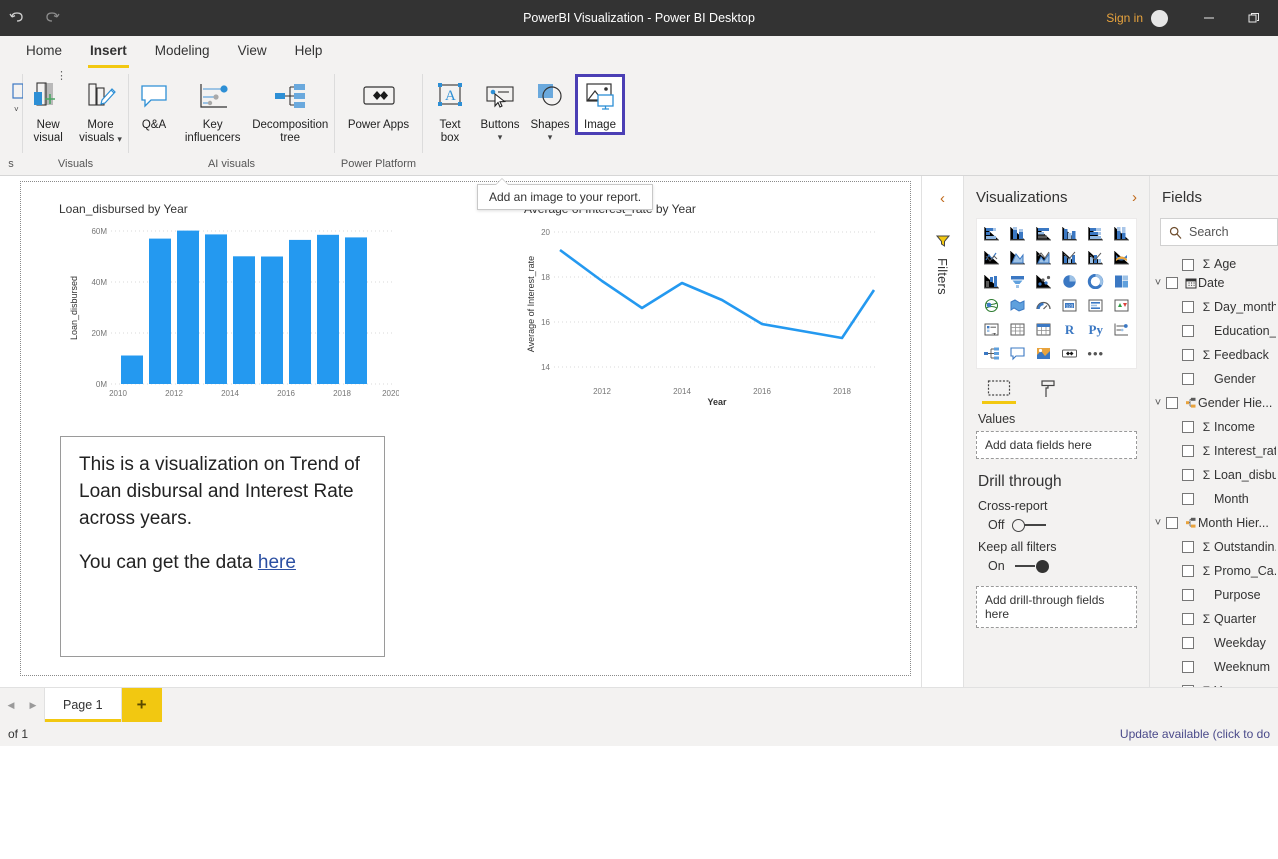  What do you see at coordinates (1043, 257) in the screenshot?
I see `stacked-area-chart-icon` at bounding box center [1043, 257].